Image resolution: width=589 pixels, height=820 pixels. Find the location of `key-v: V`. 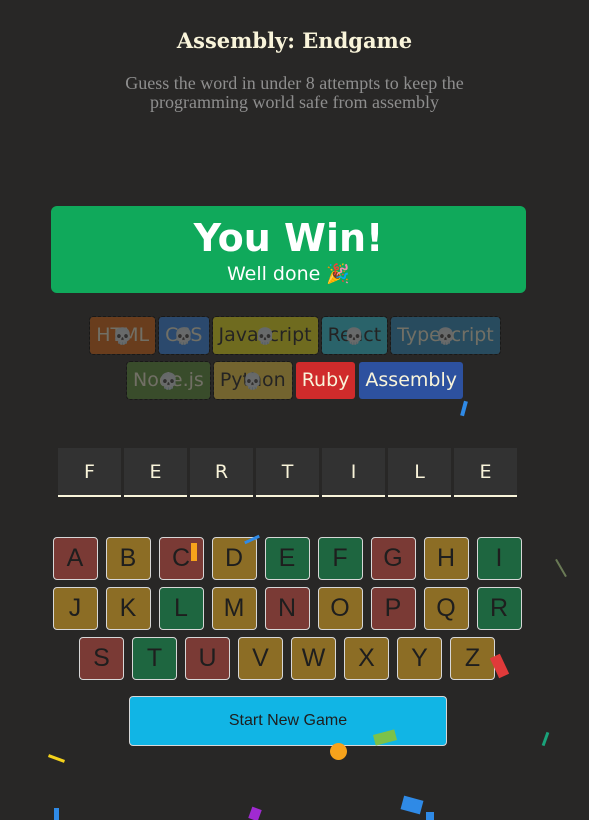

key-v: V is located at coordinates (260, 658).